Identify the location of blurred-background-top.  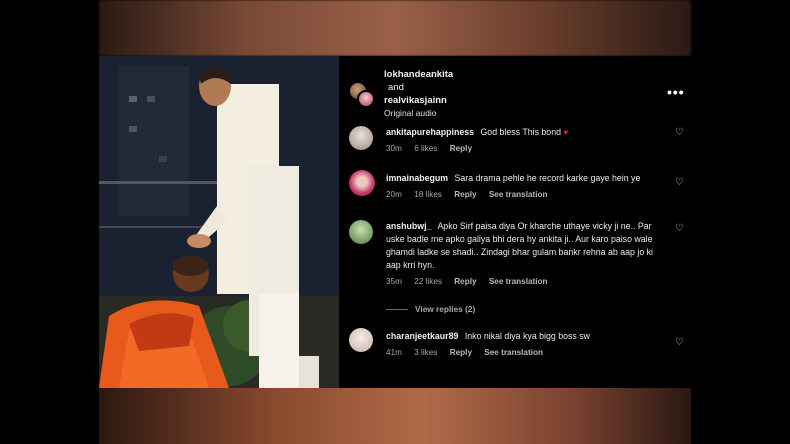
(395, 28).